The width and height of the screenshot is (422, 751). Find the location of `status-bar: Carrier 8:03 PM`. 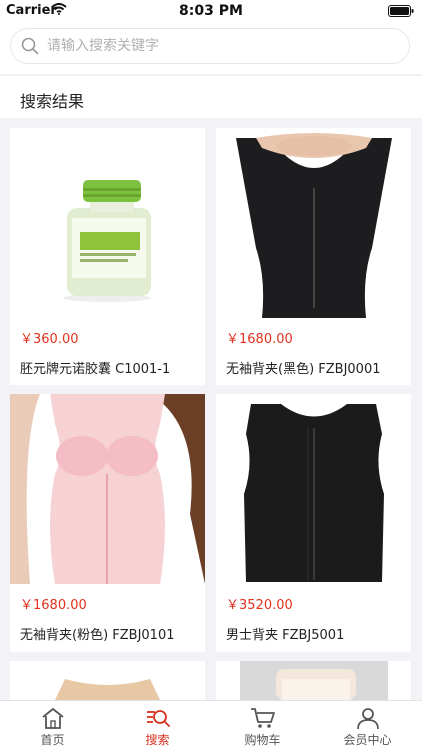

status-bar: Carrier 8:03 PM is located at coordinates (211, 11).